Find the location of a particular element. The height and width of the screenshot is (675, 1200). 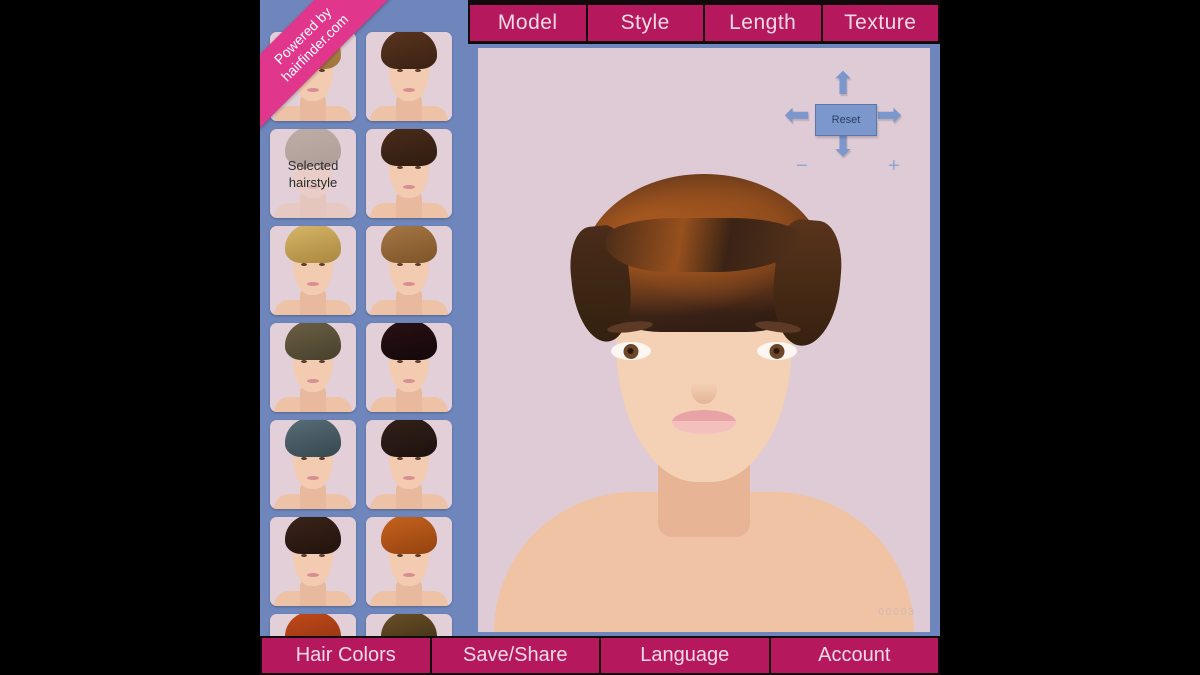

hair-colors-button: Hair Colors is located at coordinates (346, 655).